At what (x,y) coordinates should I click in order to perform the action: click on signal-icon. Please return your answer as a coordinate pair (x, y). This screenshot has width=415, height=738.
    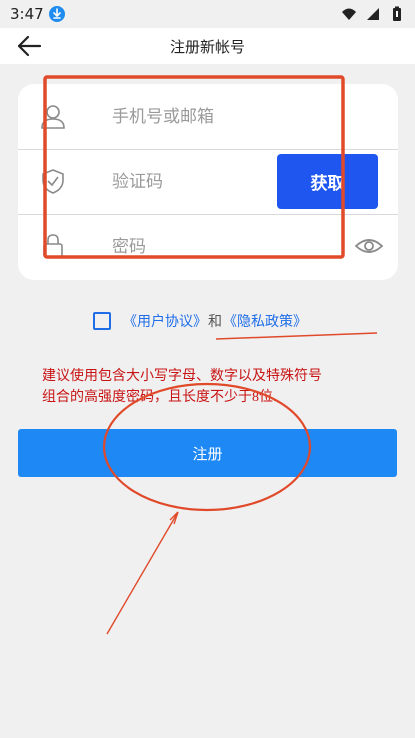
    Looking at the image, I should click on (373, 14).